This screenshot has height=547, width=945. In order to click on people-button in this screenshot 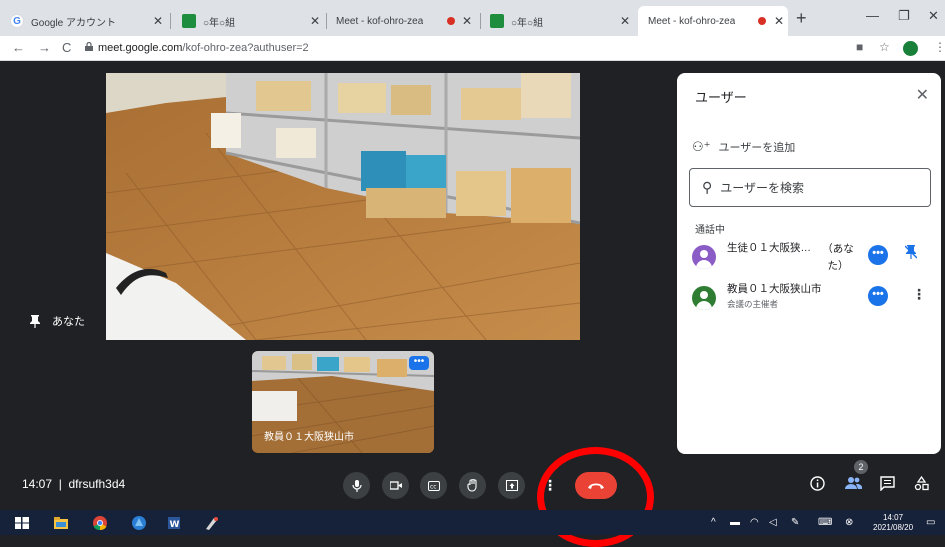, I will do `click(853, 485)`.